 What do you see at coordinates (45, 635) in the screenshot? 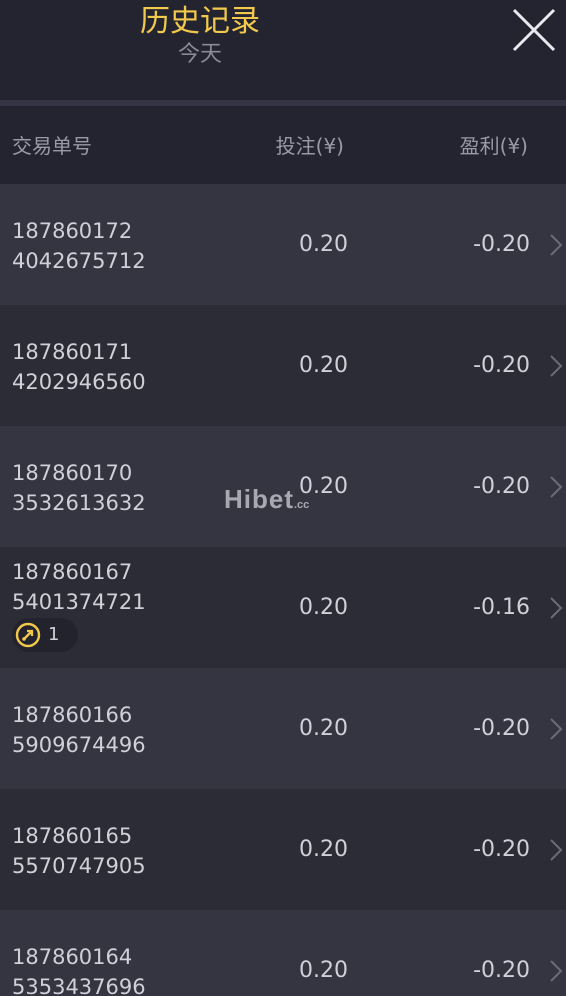
I see `free-spin-badge: 1` at bounding box center [45, 635].